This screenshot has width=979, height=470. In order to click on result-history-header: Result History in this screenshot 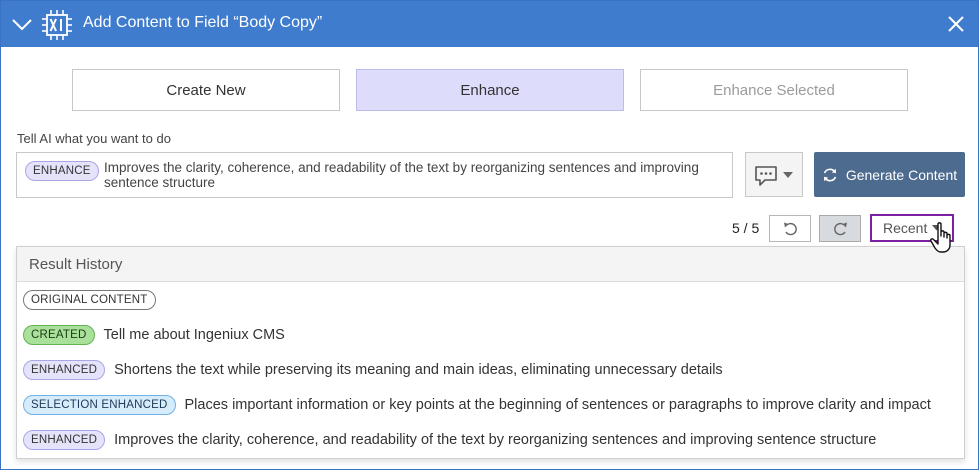, I will do `click(490, 264)`.